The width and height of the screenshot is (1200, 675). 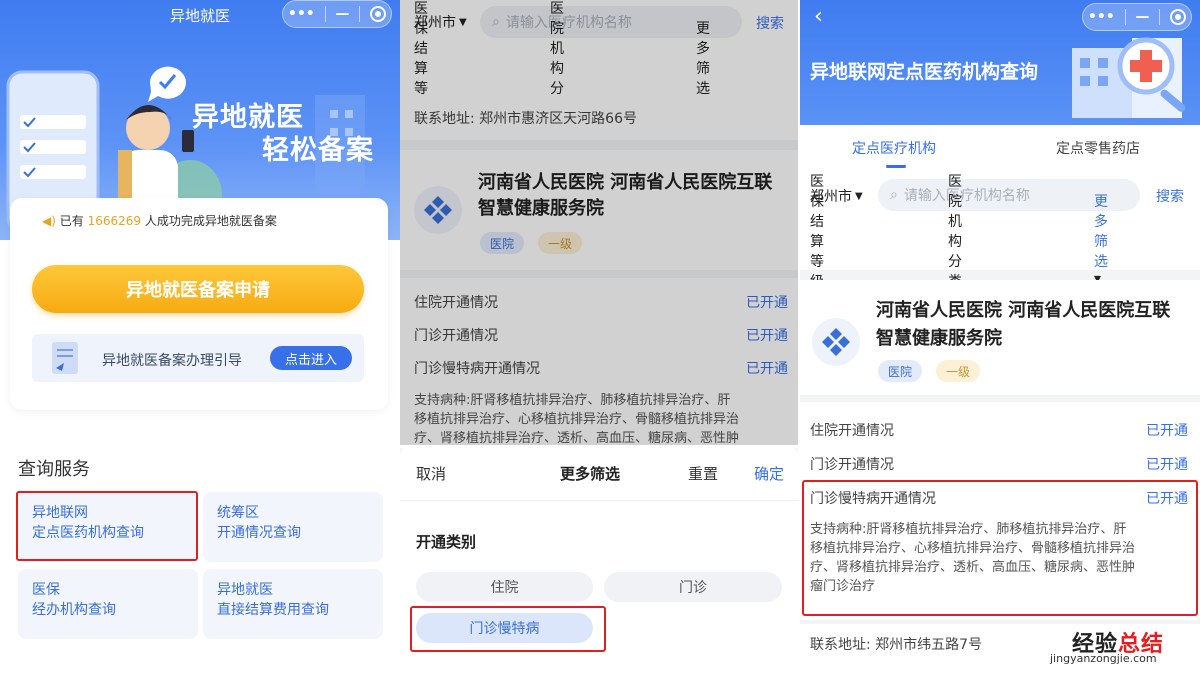 I want to click on divider, so click(x=599, y=500).